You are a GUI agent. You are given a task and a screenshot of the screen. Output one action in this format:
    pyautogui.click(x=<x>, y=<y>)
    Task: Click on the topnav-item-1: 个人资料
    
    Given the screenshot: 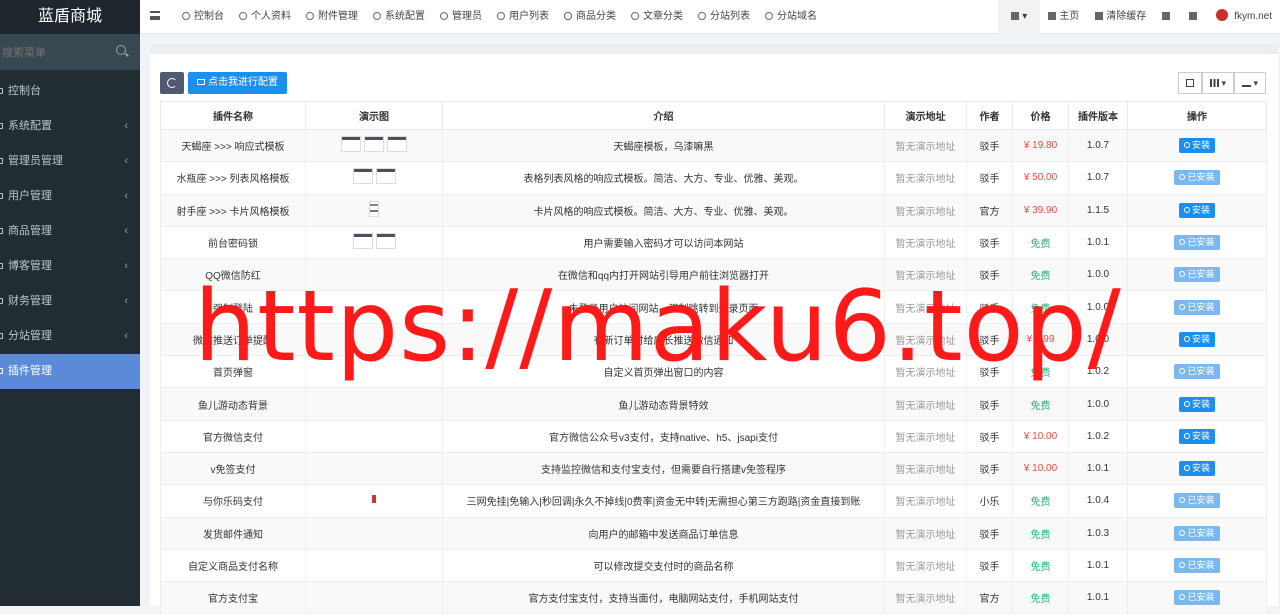 What is the action you would take?
    pyautogui.click(x=266, y=17)
    